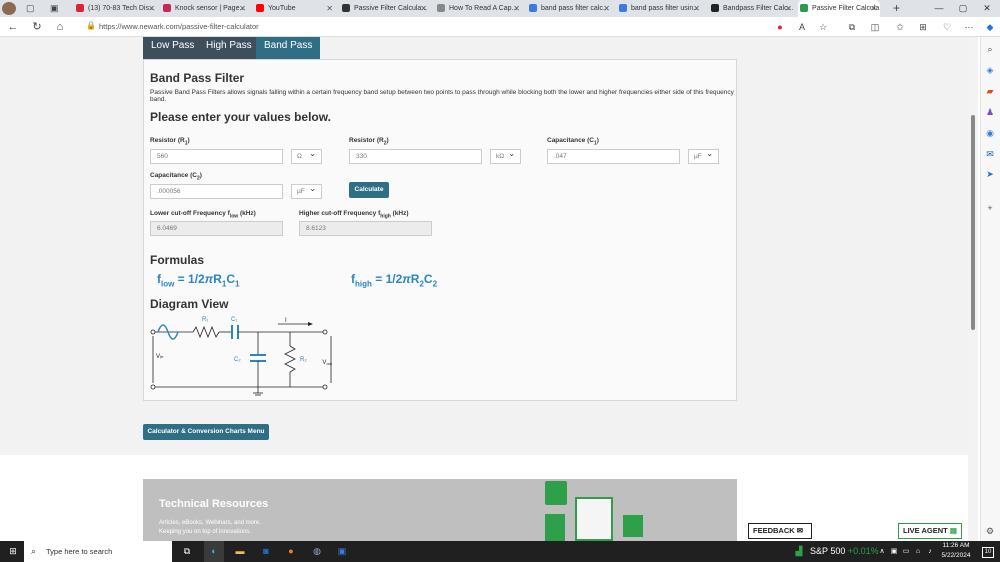 Image resolution: width=1000 pixels, height=562 pixels. I want to click on refresh-icon: ↻, so click(37, 27).